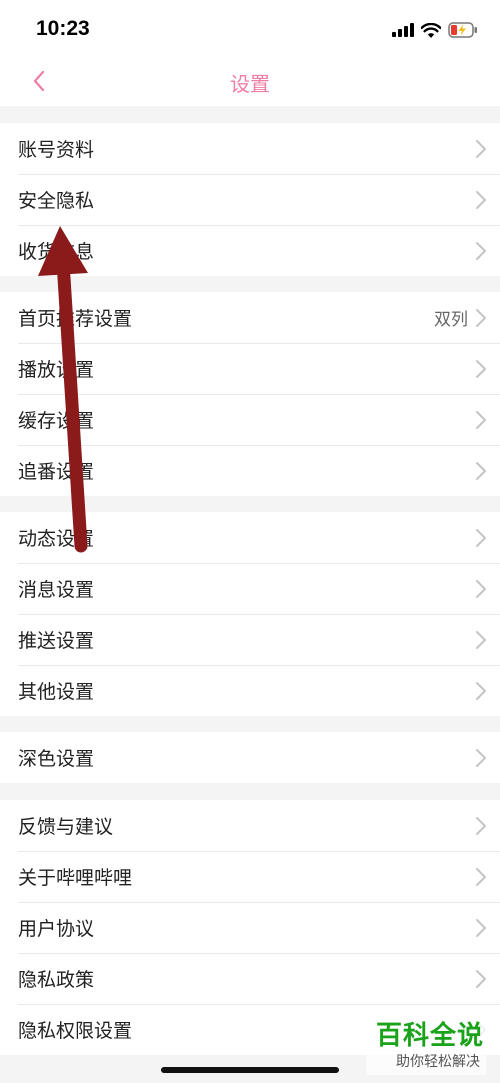 The image size is (500, 1083). What do you see at coordinates (250, 368) in the screenshot?
I see `row-playback-settings: 播放设置` at bounding box center [250, 368].